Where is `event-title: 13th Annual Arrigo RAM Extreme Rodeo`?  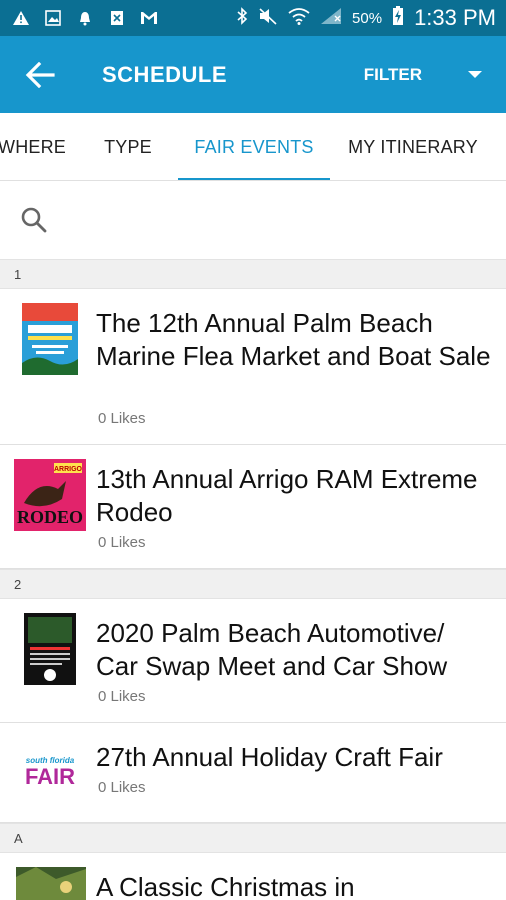
event-title: 13th Annual Arrigo RAM Extreme Rodeo is located at coordinates (287, 495).